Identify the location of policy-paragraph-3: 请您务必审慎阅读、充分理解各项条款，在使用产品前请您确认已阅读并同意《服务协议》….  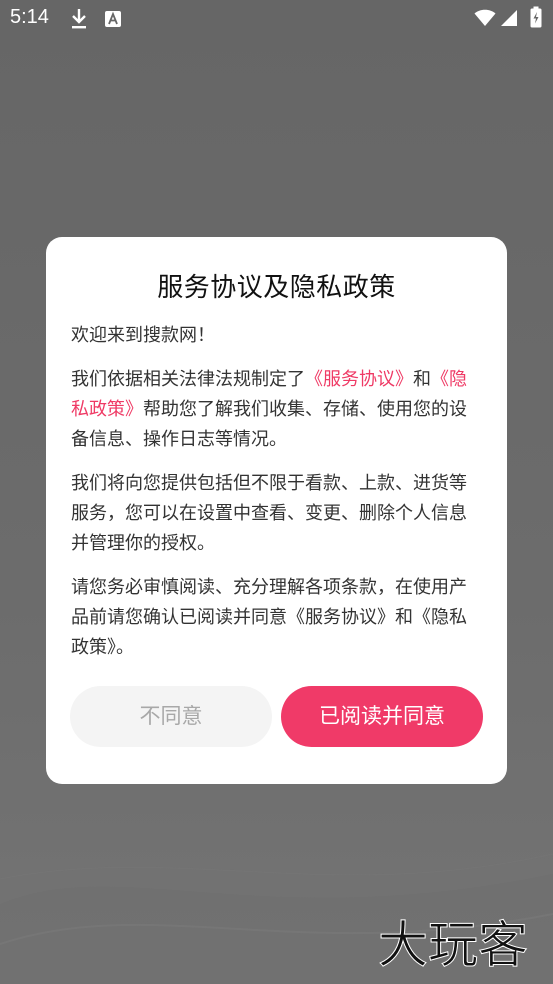
(269, 617).